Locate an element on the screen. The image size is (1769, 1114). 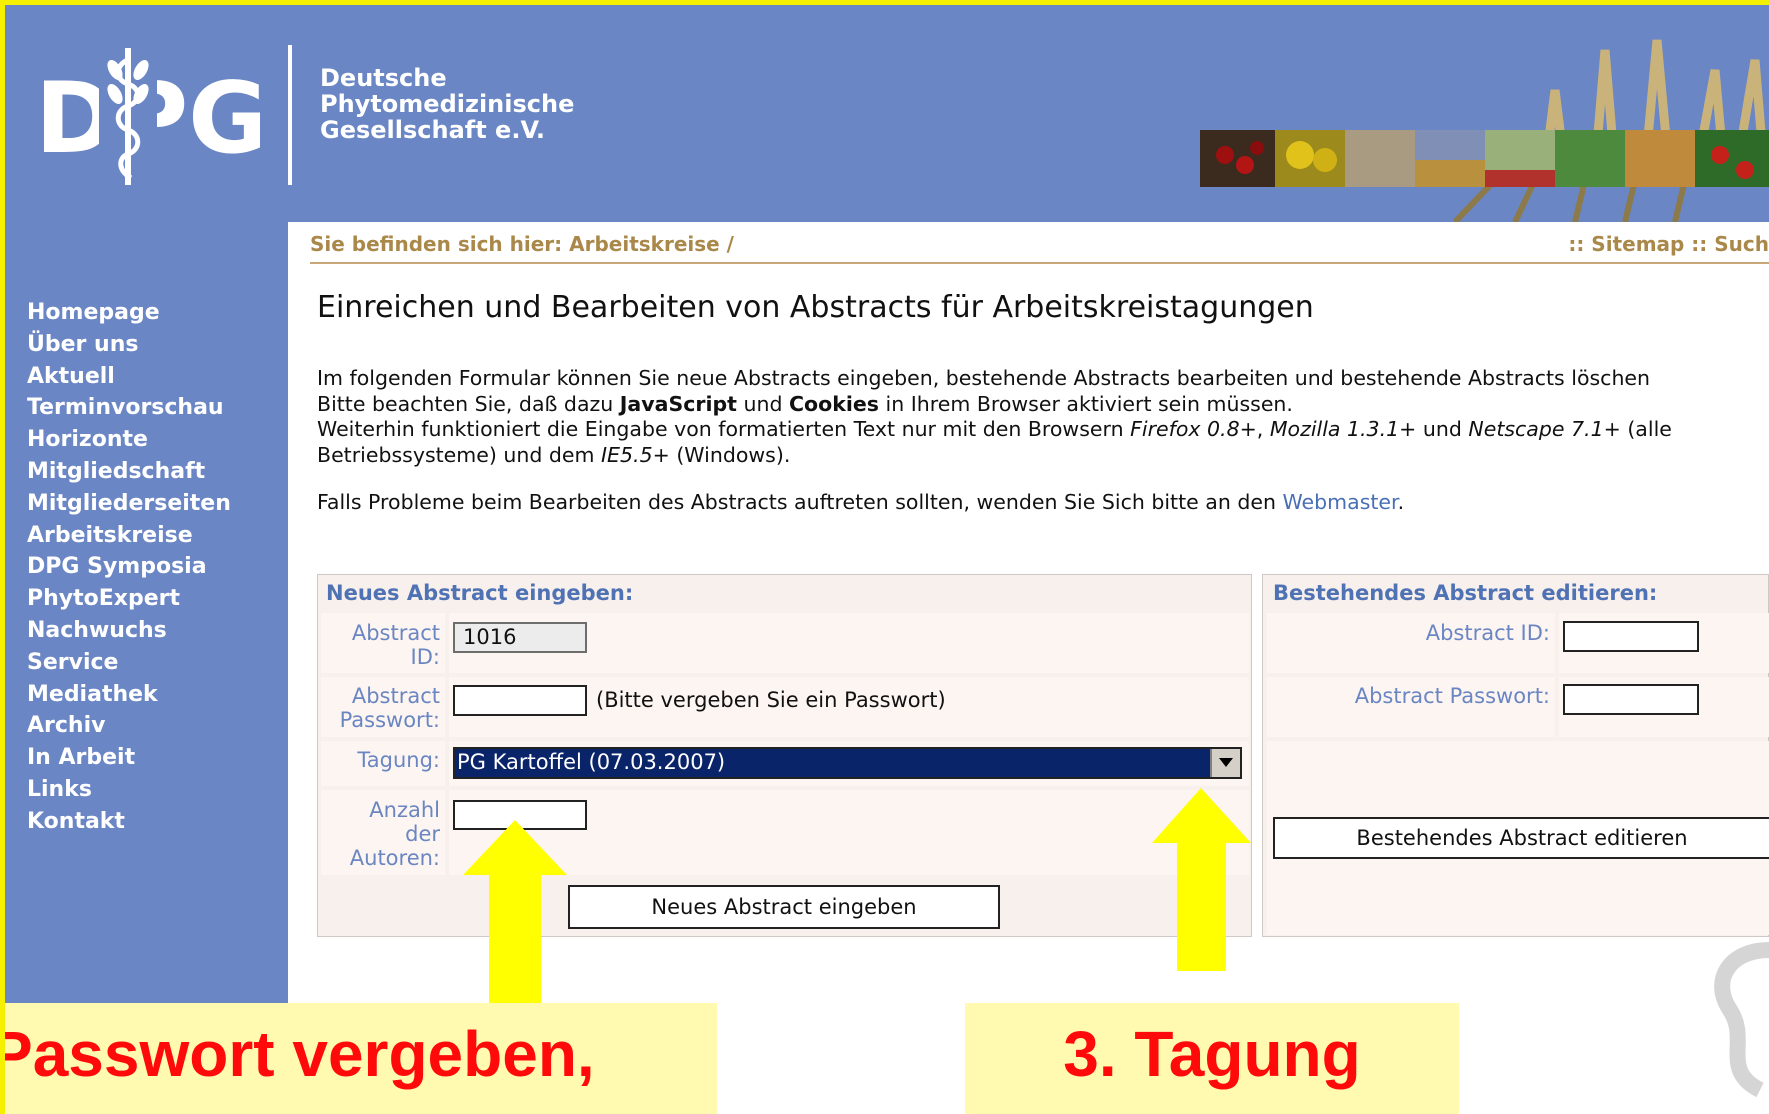
intro-text-span: (alle is located at coordinates (1646, 429).